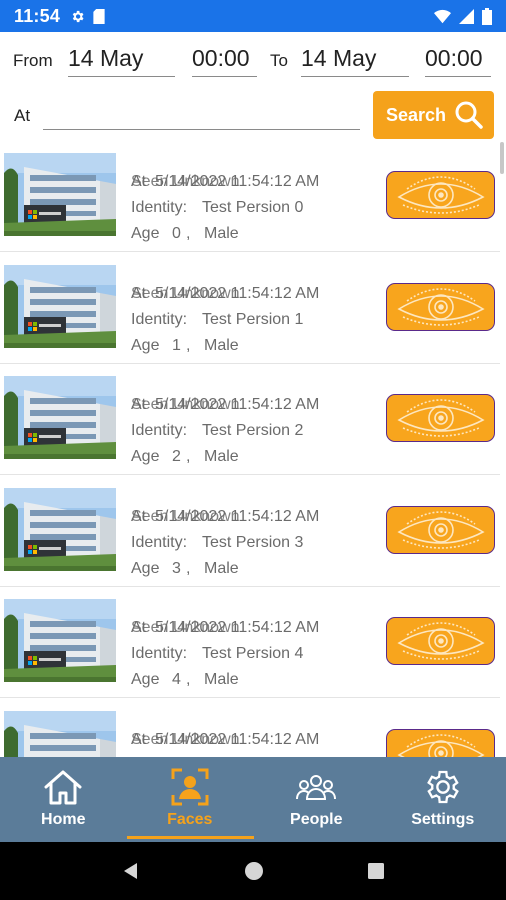 The height and width of the screenshot is (900, 506). What do you see at coordinates (253, 16) in the screenshot?
I see `status-bar: 11:54` at bounding box center [253, 16].